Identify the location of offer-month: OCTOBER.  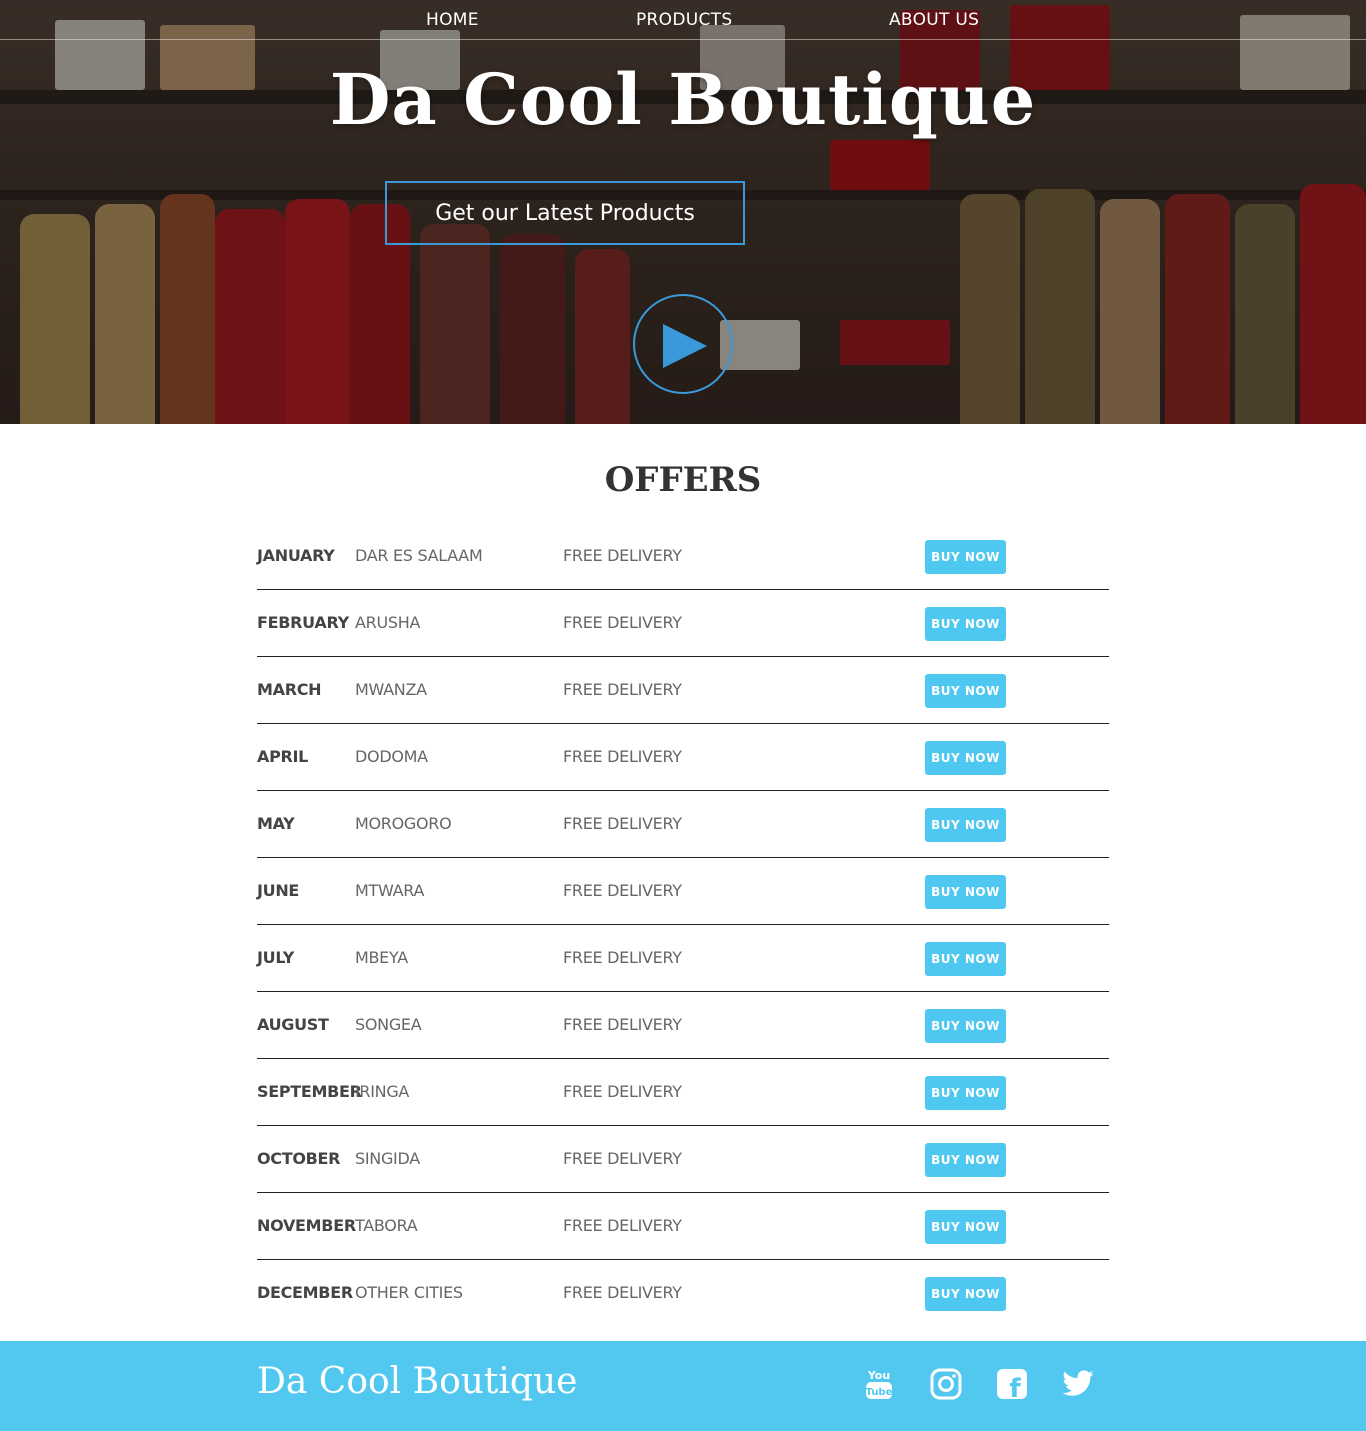
(299, 1158).